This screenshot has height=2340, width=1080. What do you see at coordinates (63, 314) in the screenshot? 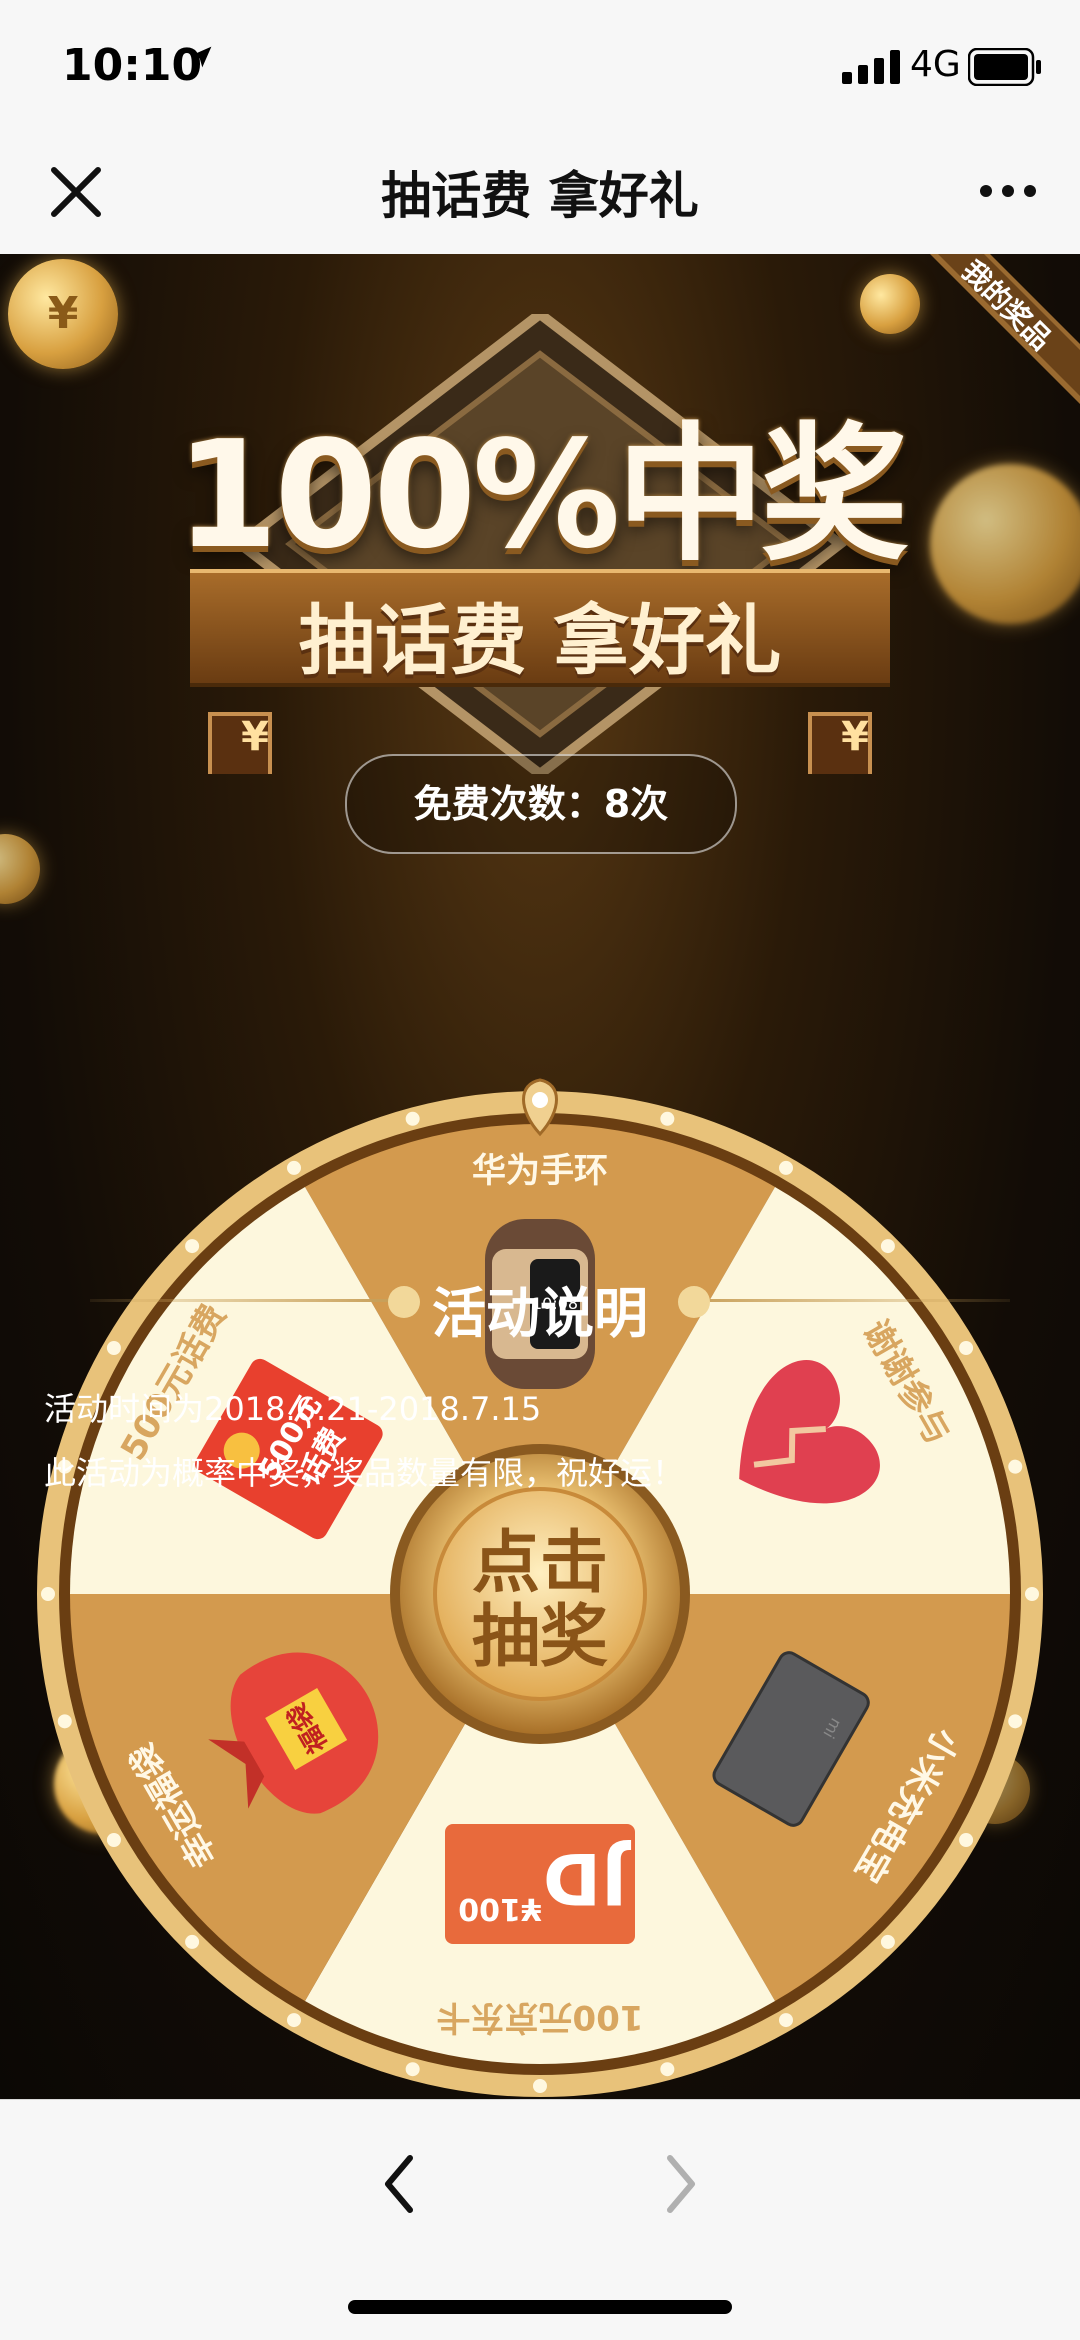
I see `coin-decoration: ¥` at bounding box center [63, 314].